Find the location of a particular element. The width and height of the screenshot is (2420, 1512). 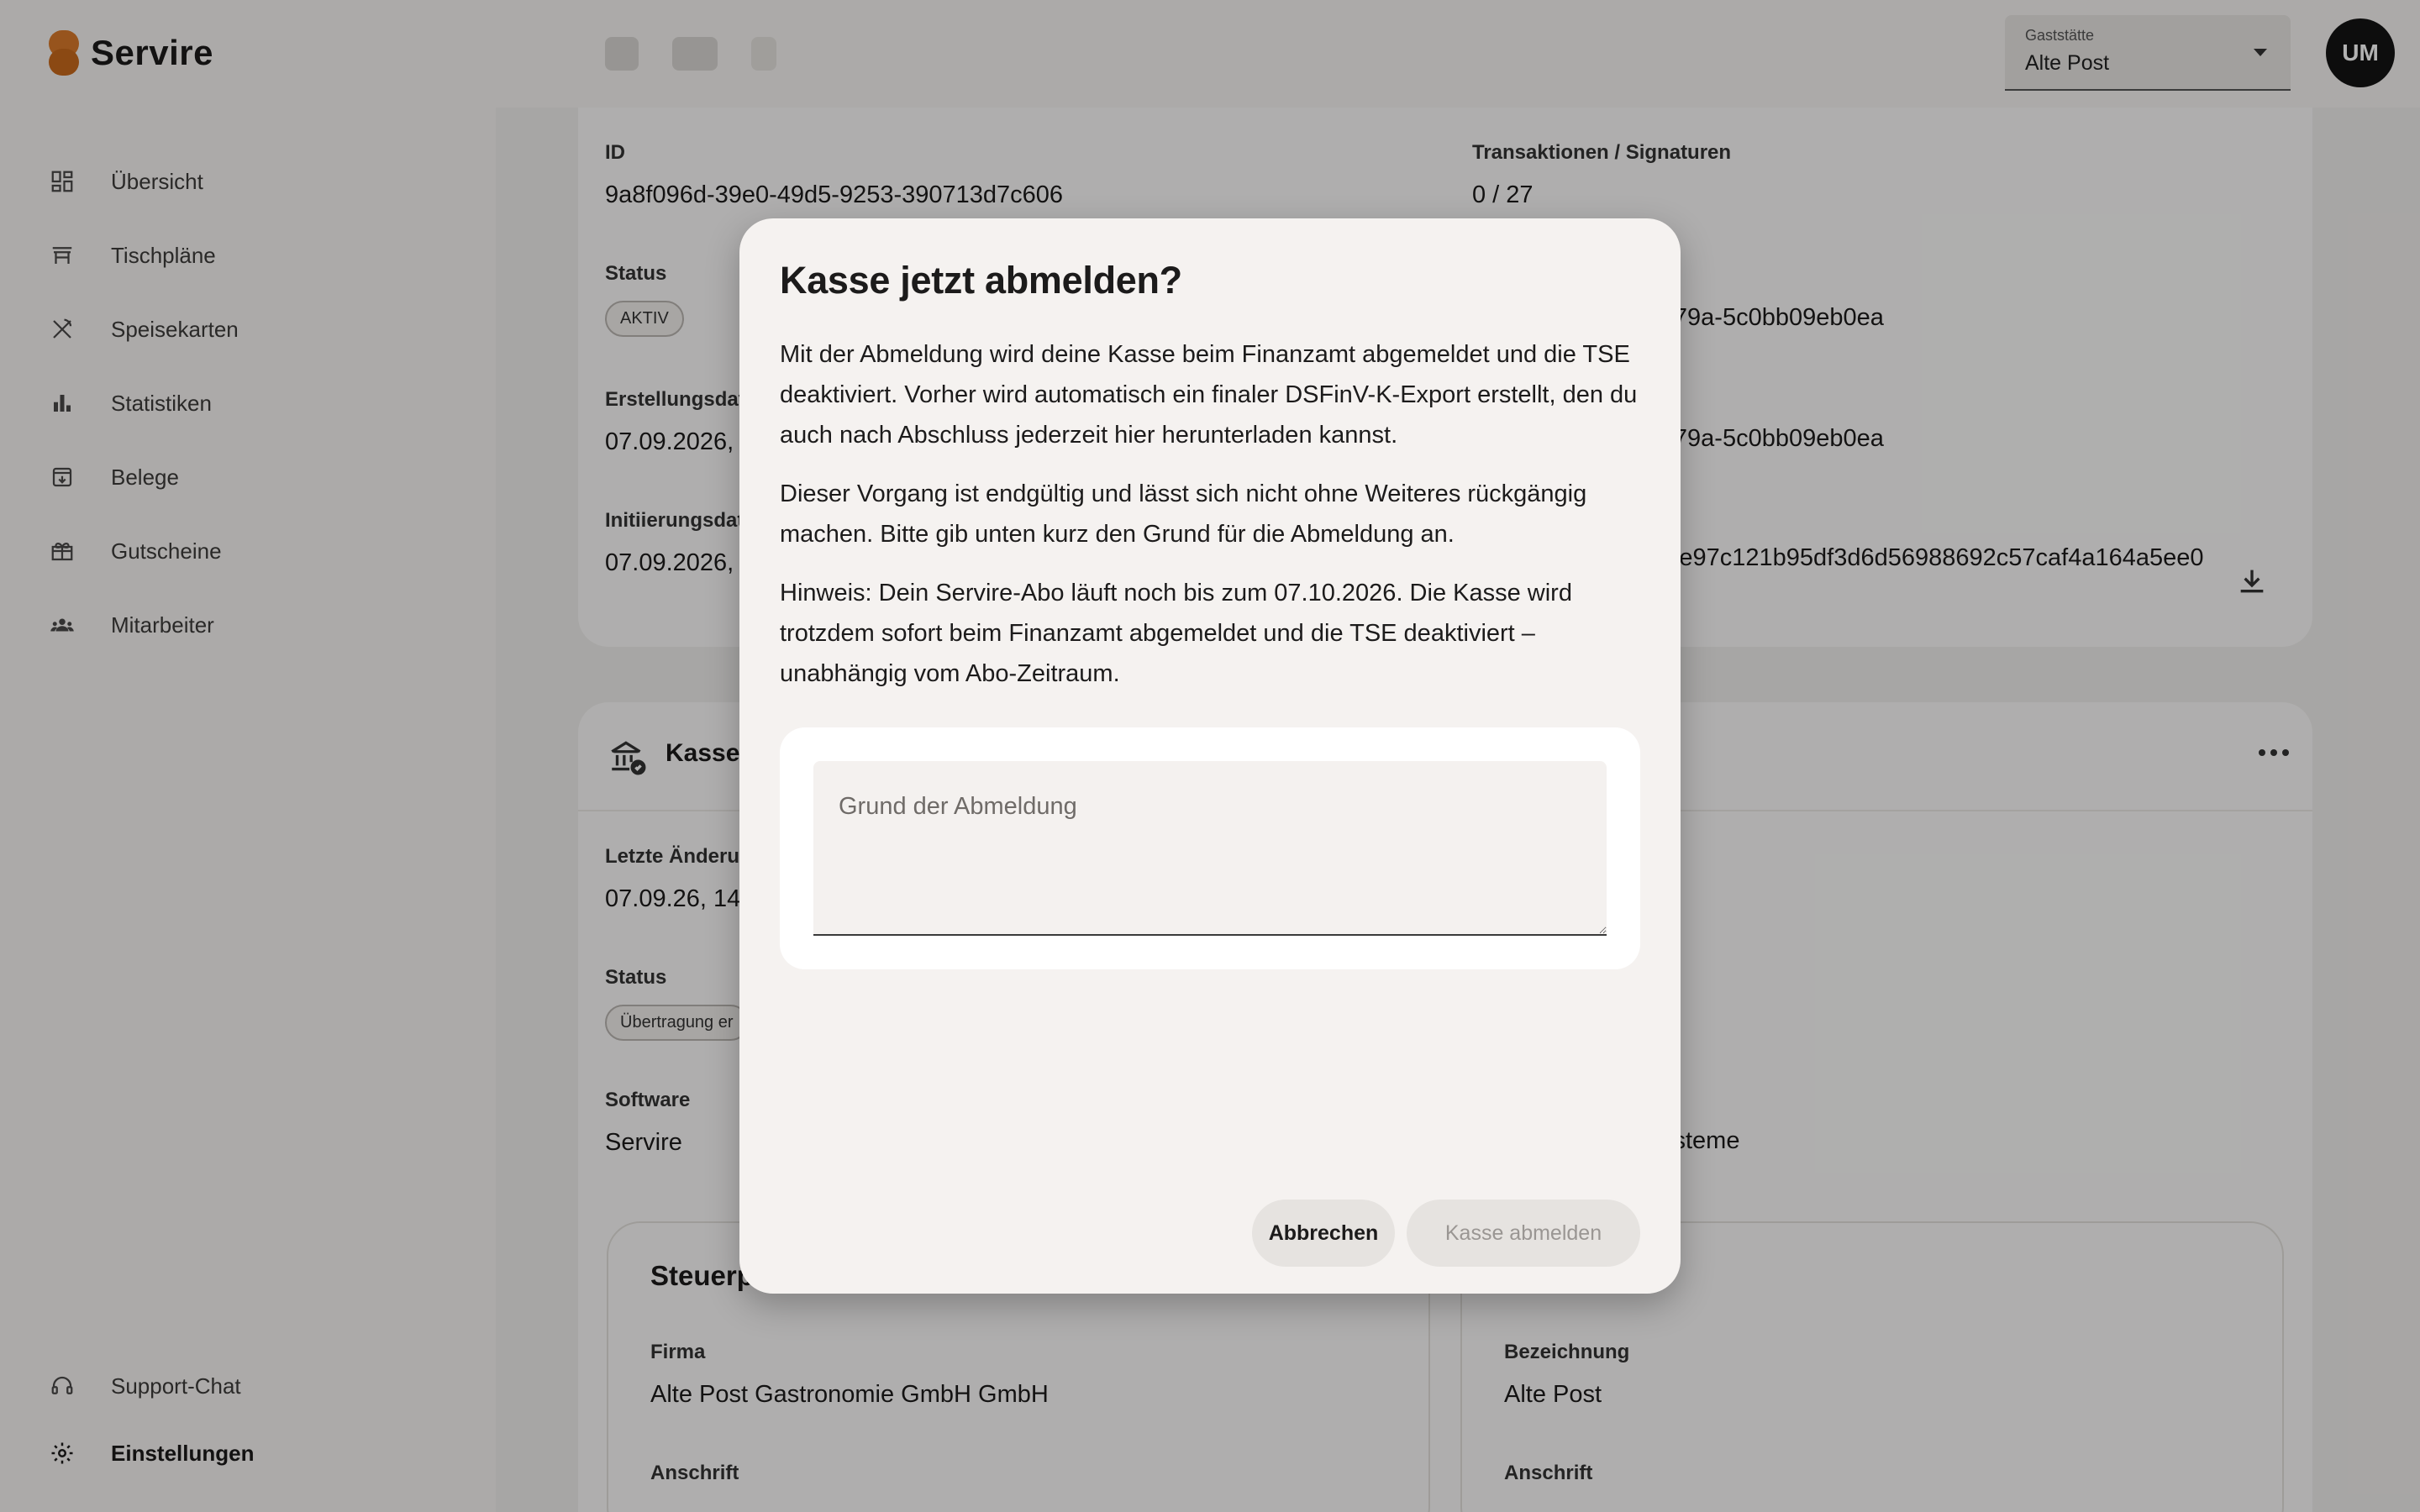

deregister-button: Kasse abmelden is located at coordinates (1524, 1233).